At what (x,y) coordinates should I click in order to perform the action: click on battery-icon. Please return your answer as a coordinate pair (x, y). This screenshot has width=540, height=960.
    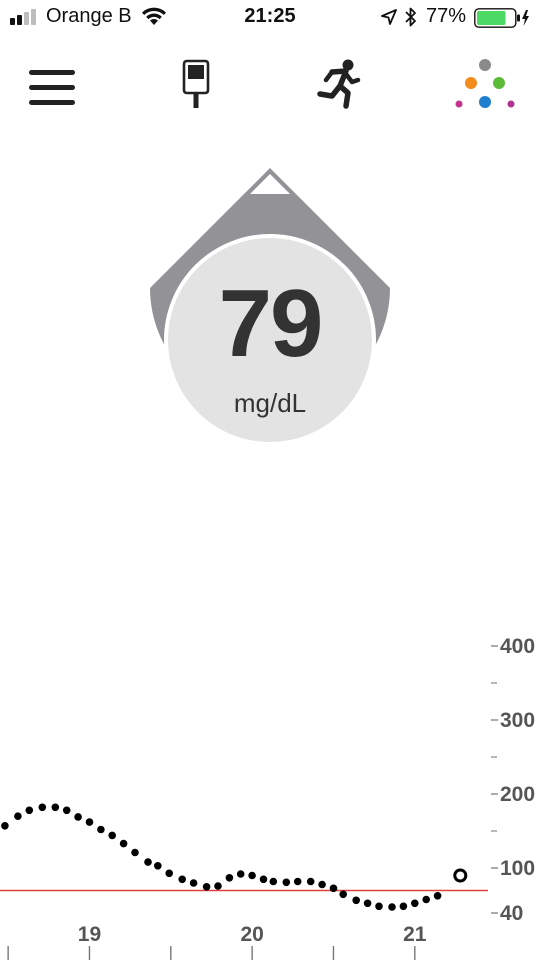
    Looking at the image, I should click on (501, 18).